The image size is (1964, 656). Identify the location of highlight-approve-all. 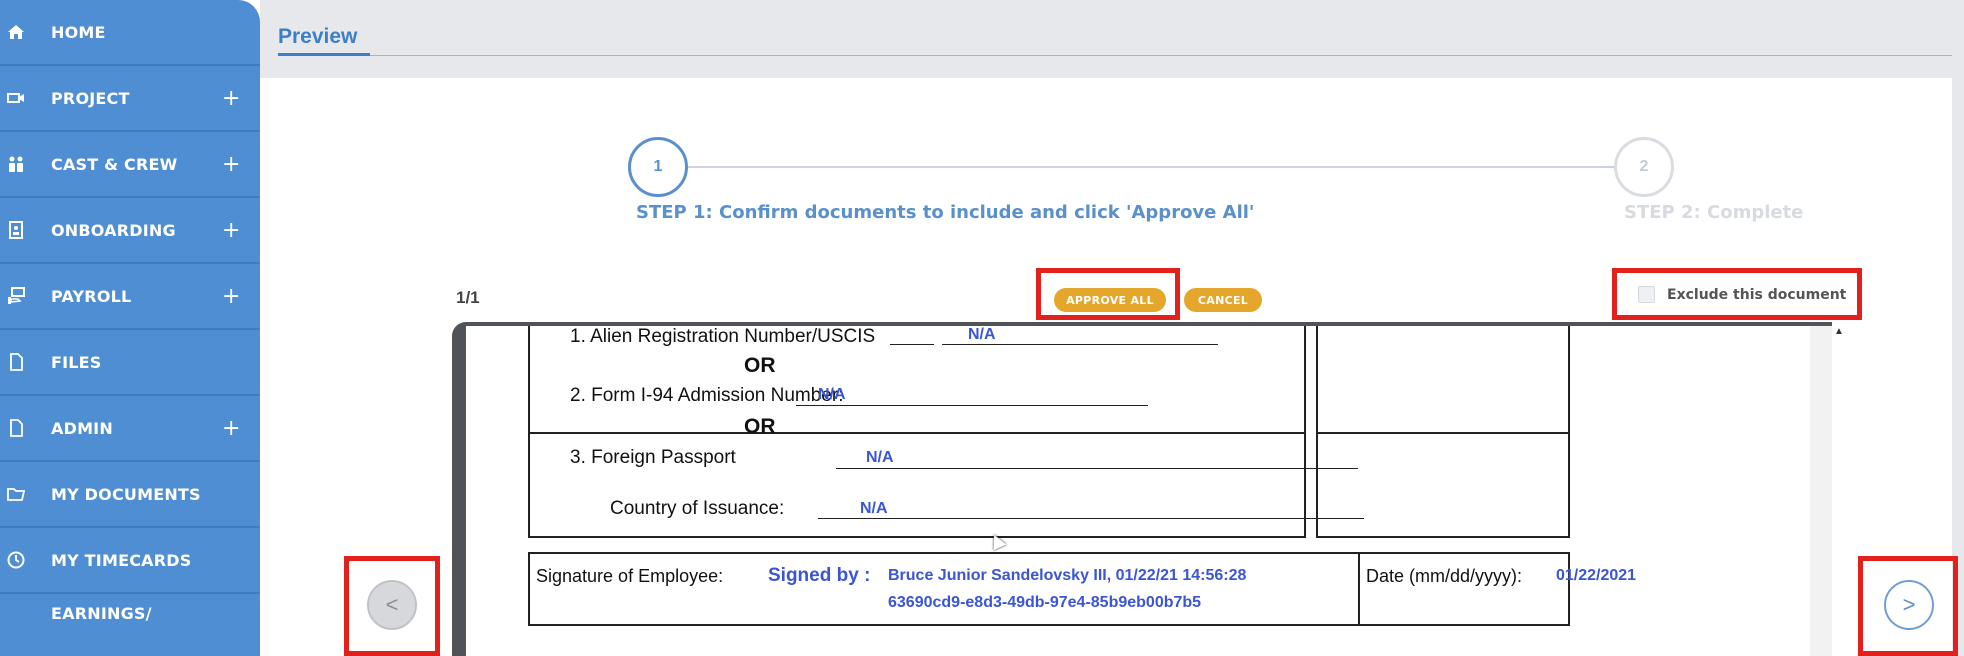
(1108, 294).